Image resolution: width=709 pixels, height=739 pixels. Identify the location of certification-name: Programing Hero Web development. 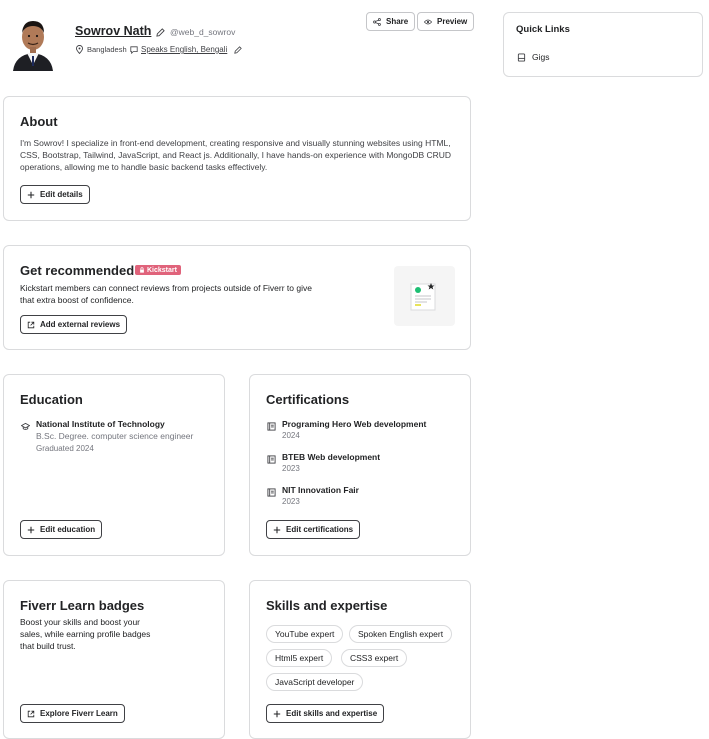
(354, 424).